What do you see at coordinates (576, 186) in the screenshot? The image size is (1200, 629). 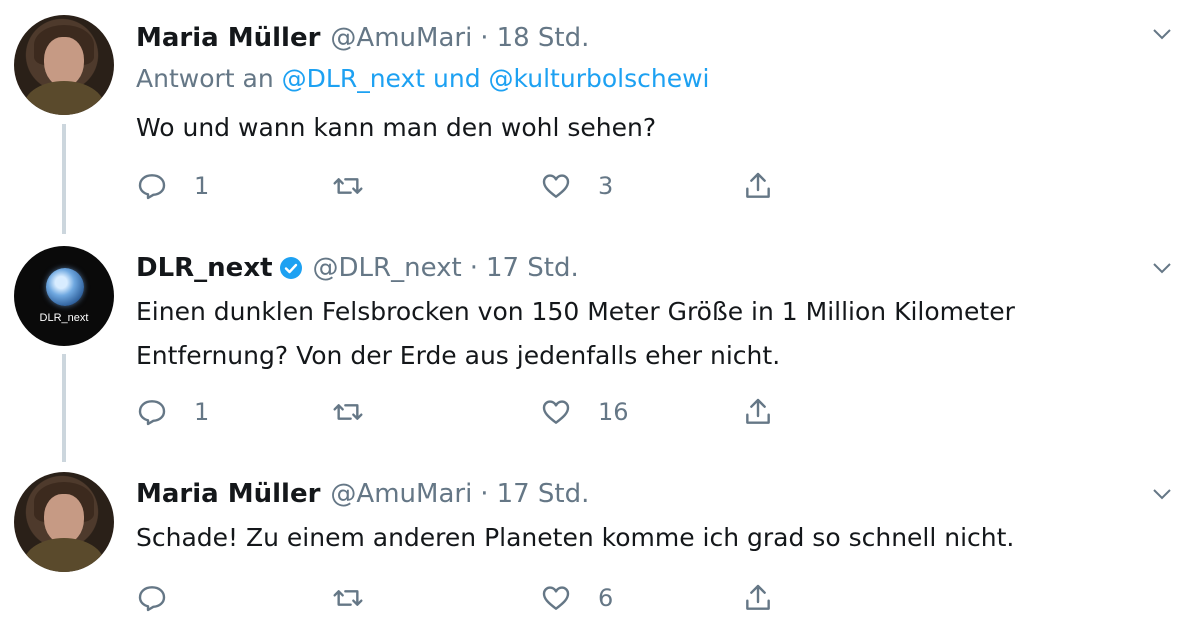 I see `like-button: 3` at bounding box center [576, 186].